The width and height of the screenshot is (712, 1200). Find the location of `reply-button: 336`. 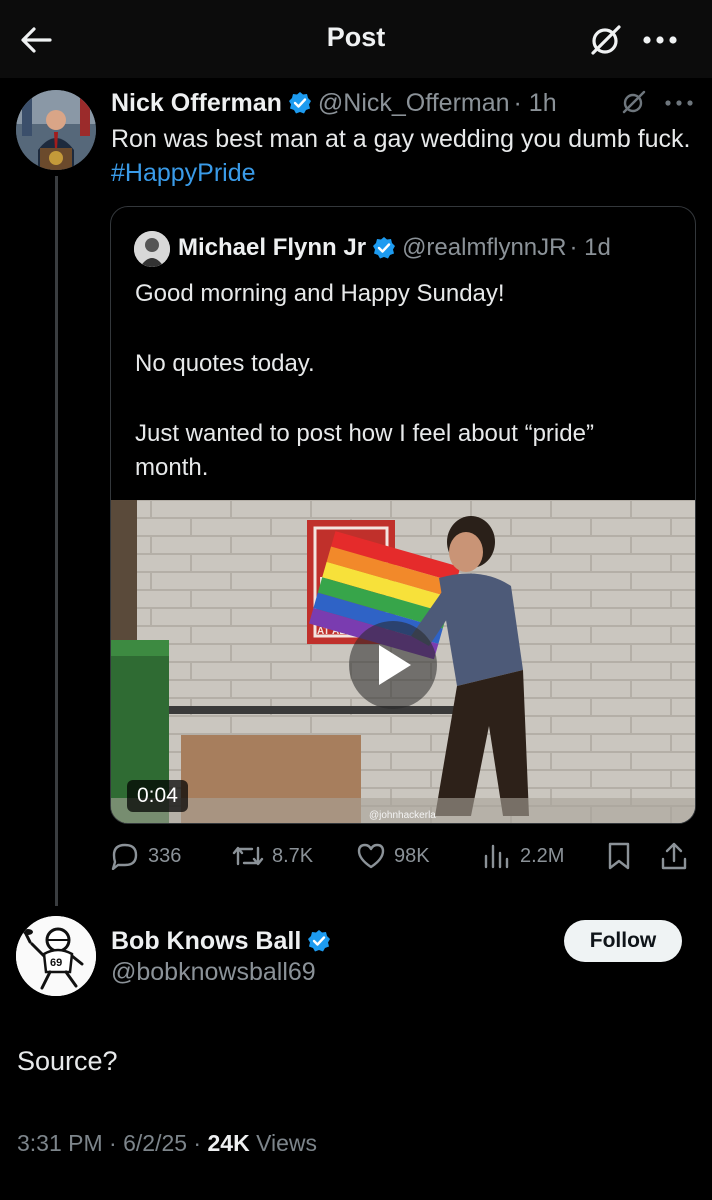

reply-button: 336 is located at coordinates (145, 856).